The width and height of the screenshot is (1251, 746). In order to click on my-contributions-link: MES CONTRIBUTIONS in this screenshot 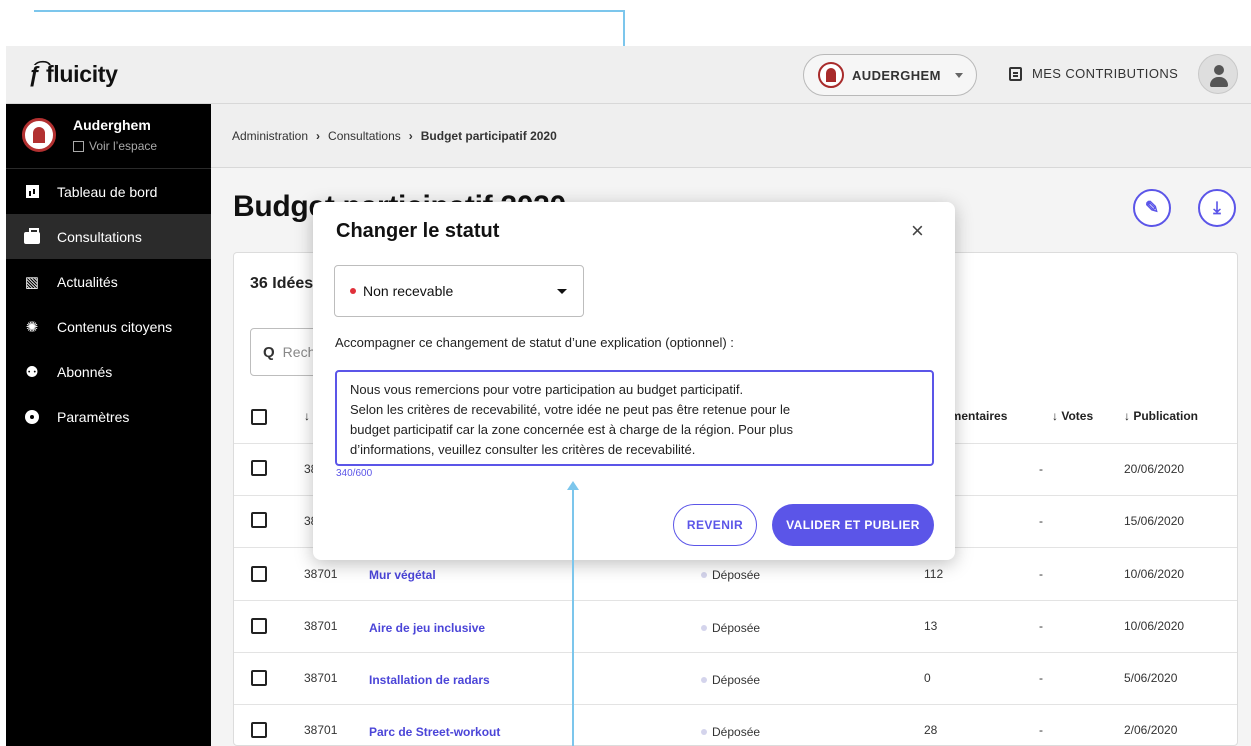, I will do `click(1093, 73)`.